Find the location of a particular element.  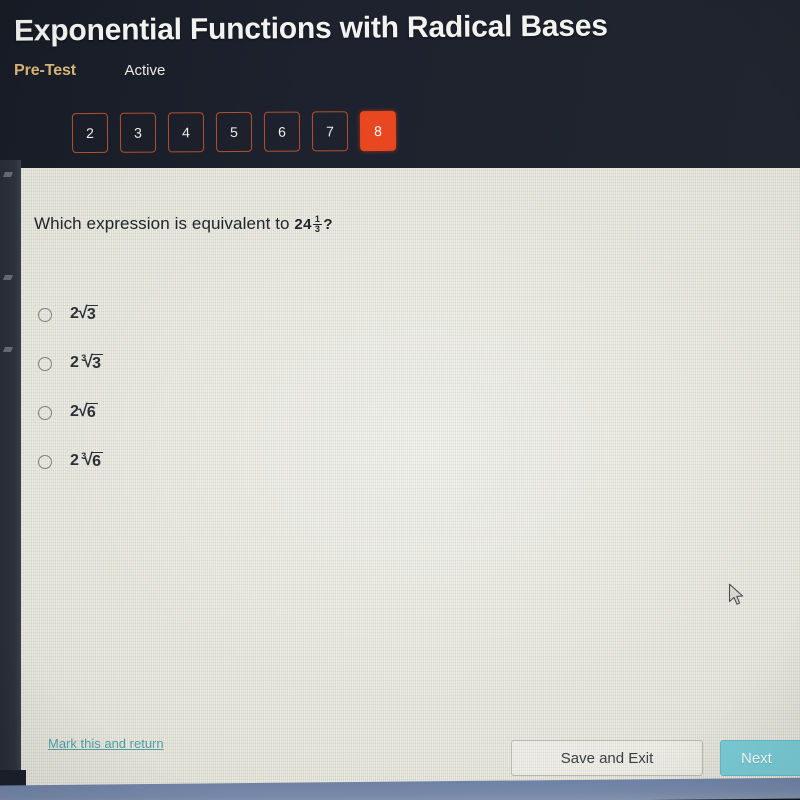

answer-option-label-3: 2 √ 6 is located at coordinates (84, 411).